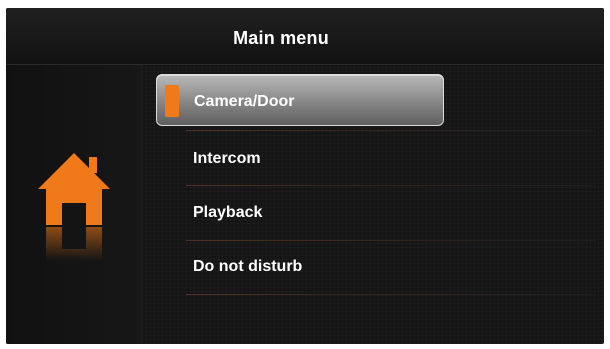  What do you see at coordinates (74, 207) in the screenshot?
I see `home-icon` at bounding box center [74, 207].